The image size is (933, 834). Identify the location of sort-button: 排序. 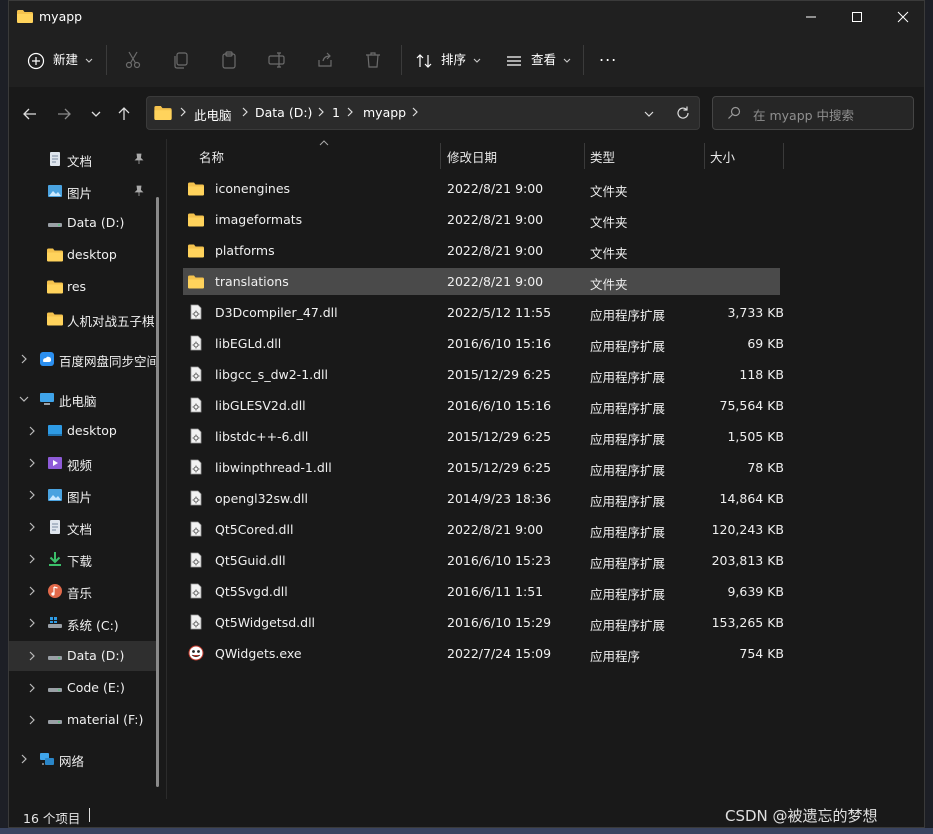
(448, 60).